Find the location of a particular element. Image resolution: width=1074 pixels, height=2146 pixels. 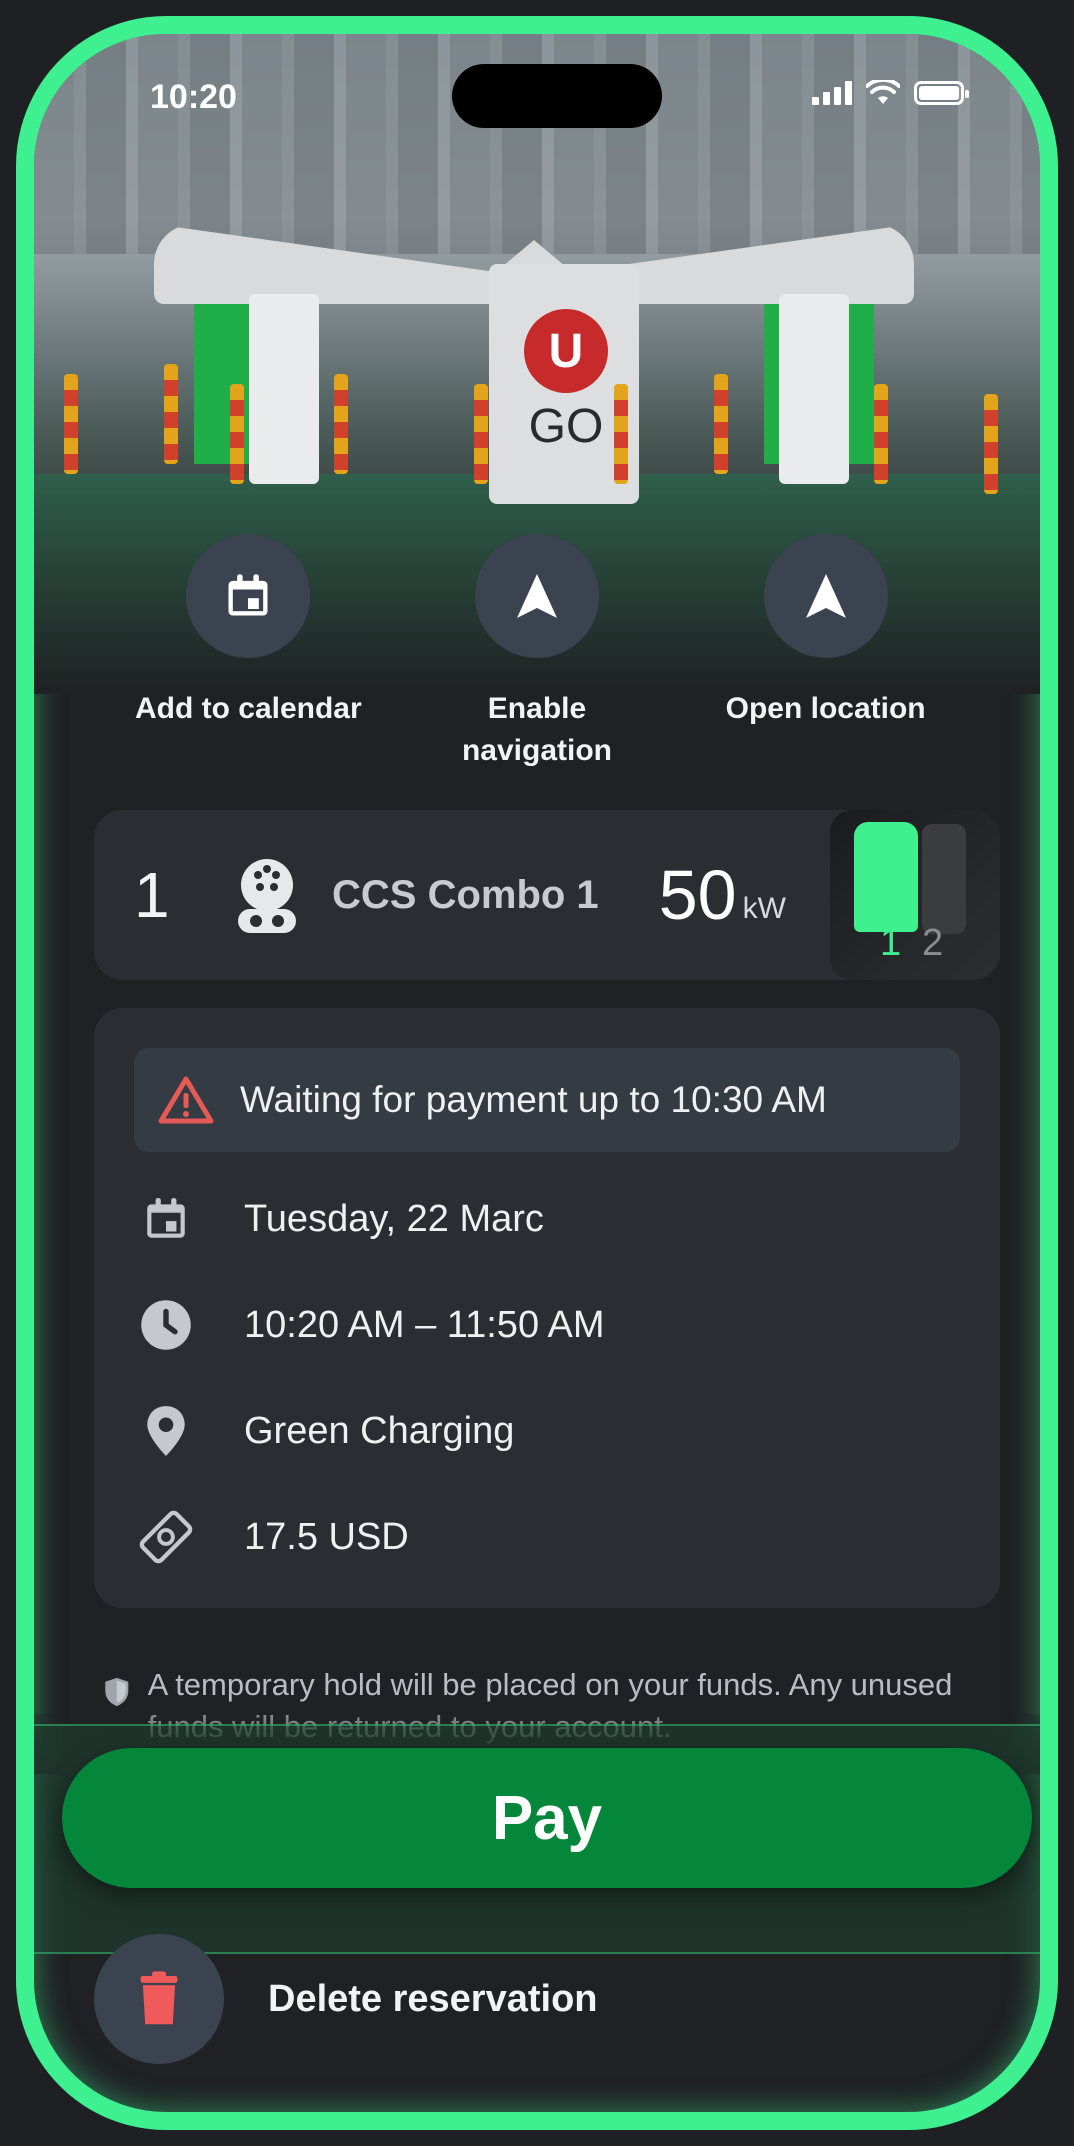

delete-reservation-row: Delete reservation is located at coordinates (346, 1999).